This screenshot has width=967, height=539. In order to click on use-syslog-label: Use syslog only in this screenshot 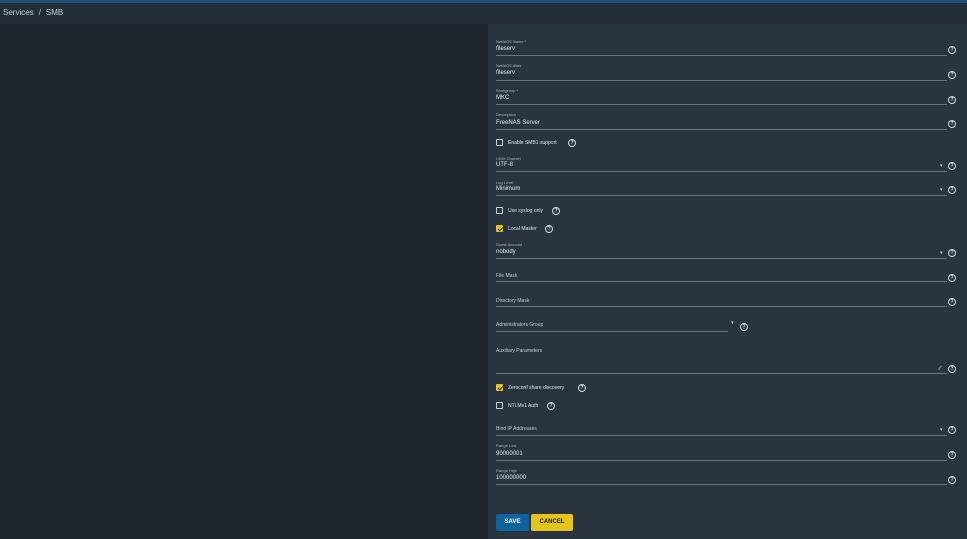, I will do `click(526, 211)`.